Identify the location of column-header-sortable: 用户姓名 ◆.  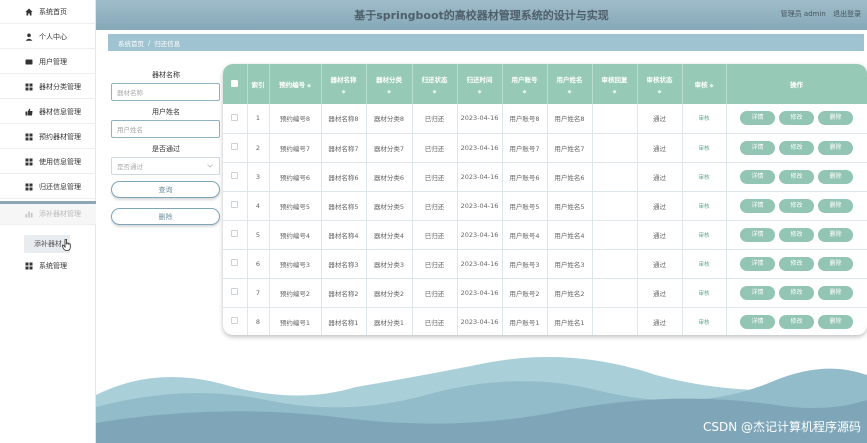
(570, 84).